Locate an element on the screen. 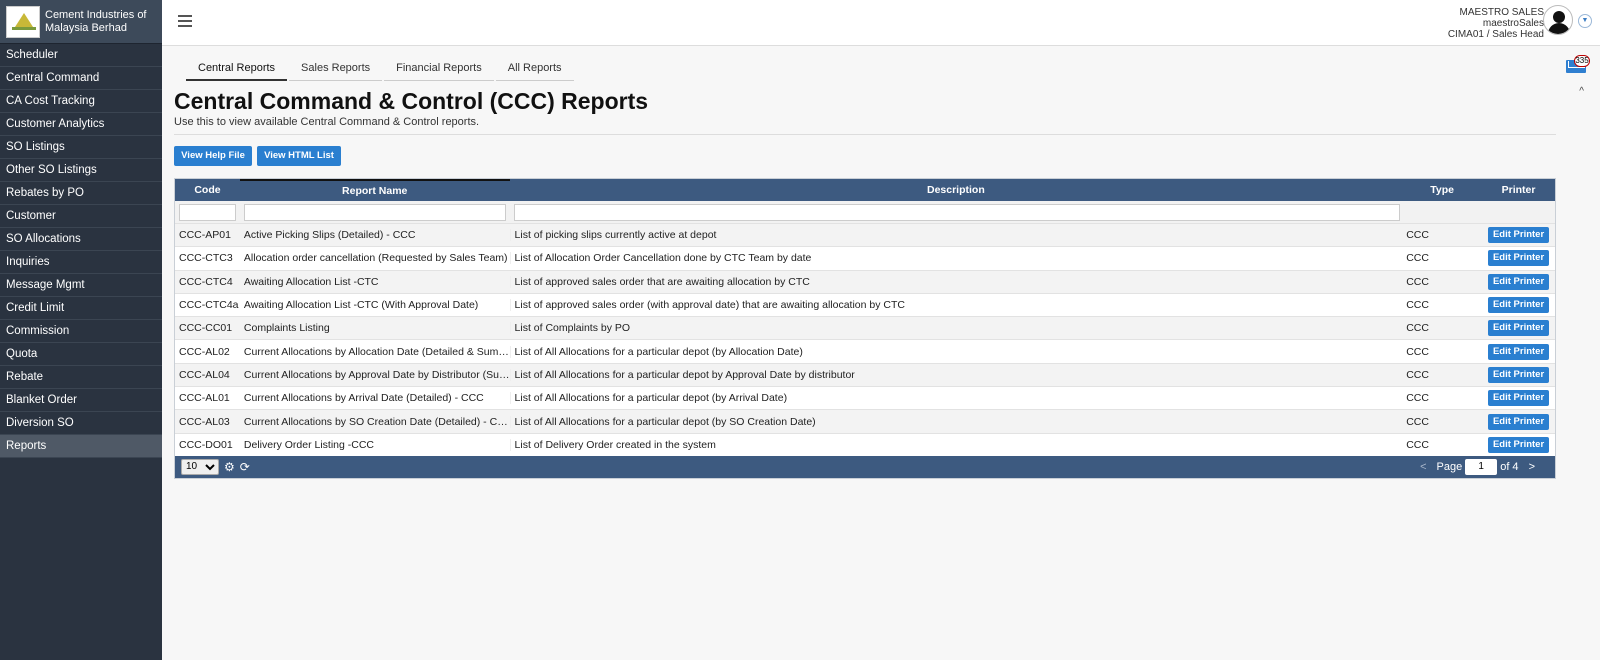  sidebar-item-quota: Quota is located at coordinates (81, 354).